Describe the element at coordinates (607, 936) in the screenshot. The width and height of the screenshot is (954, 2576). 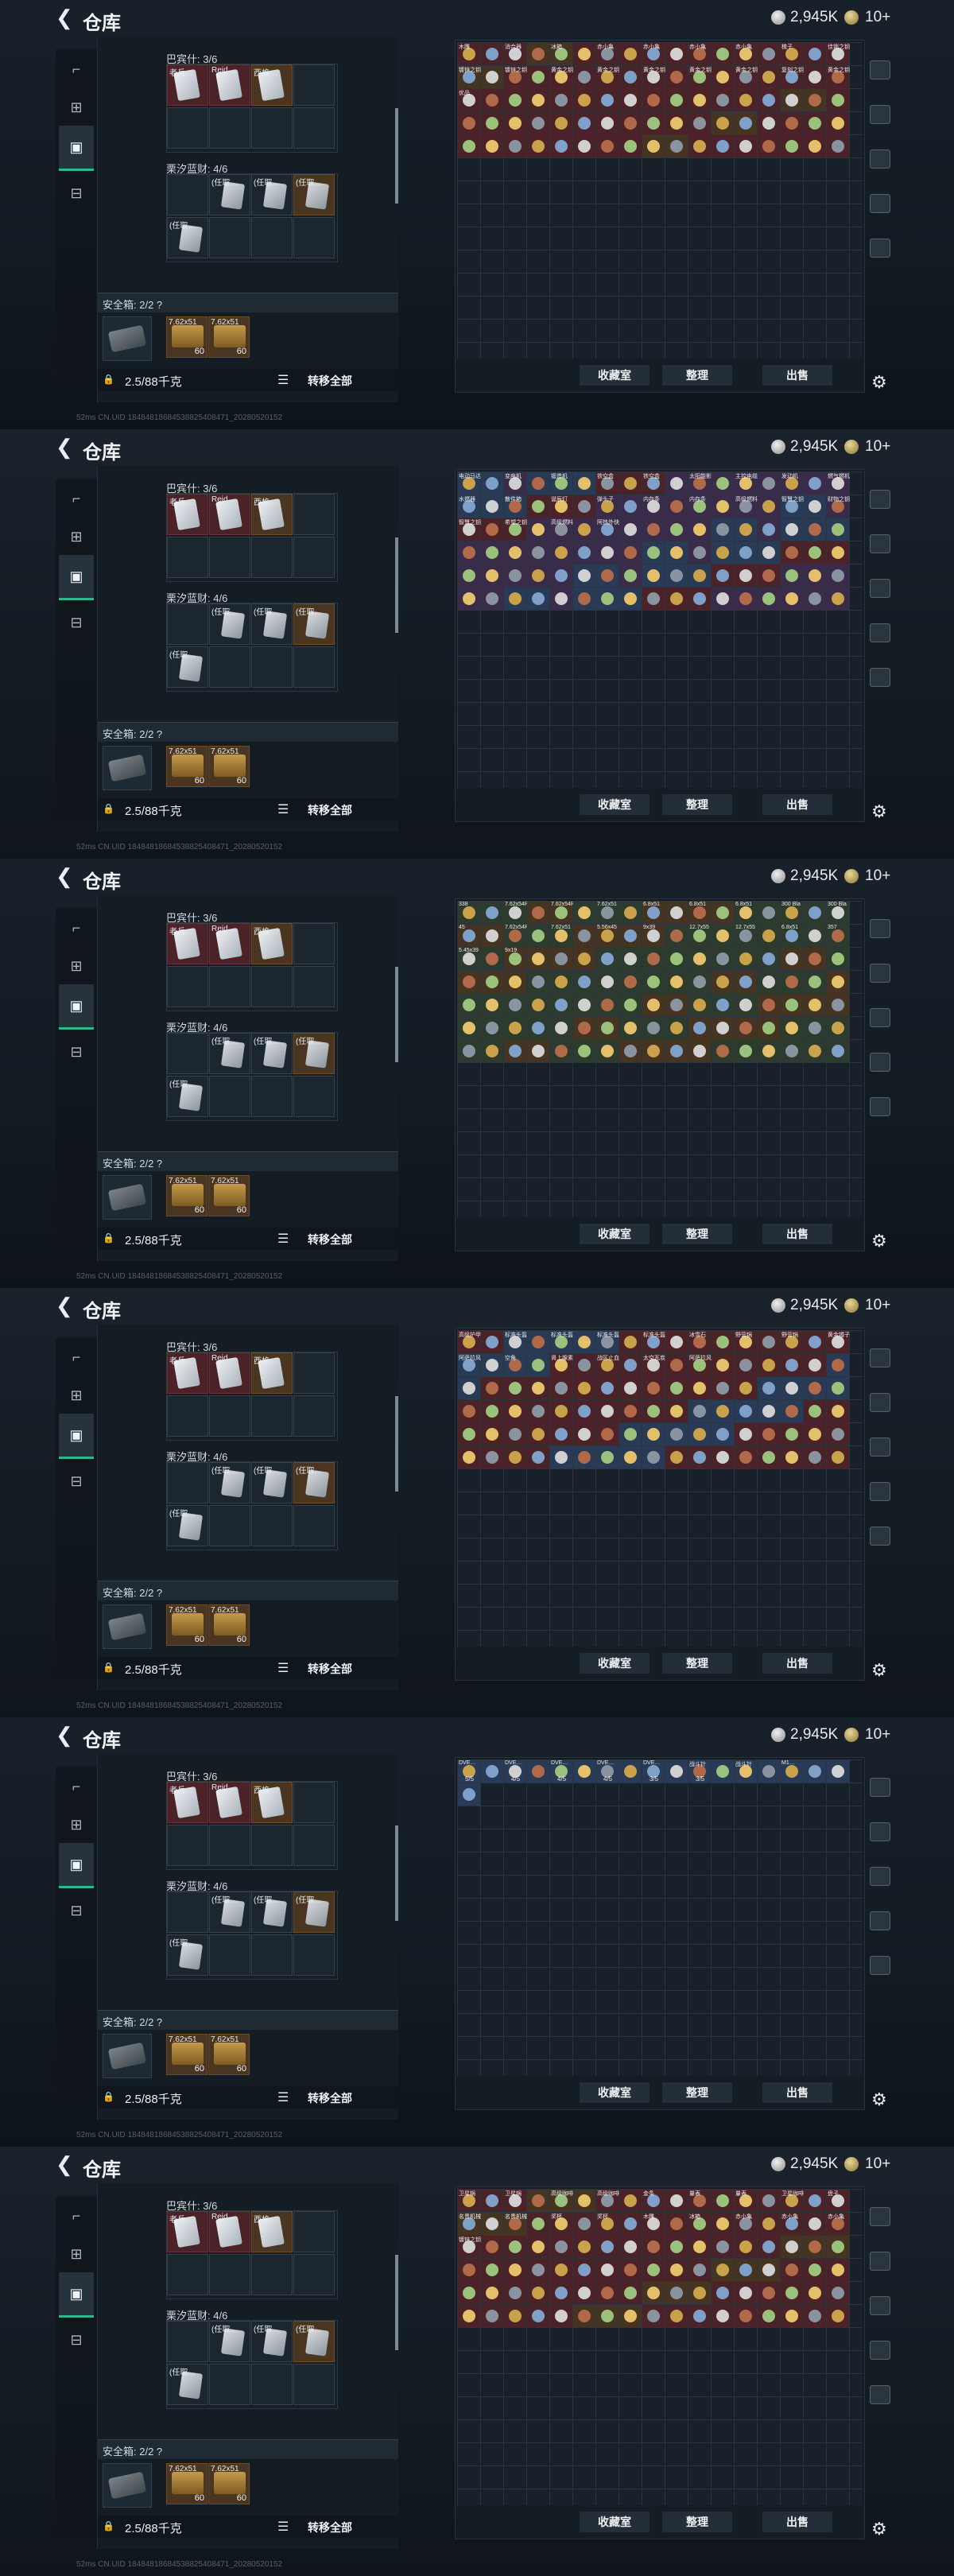
I see `storage-item: 5.56x45` at that location.